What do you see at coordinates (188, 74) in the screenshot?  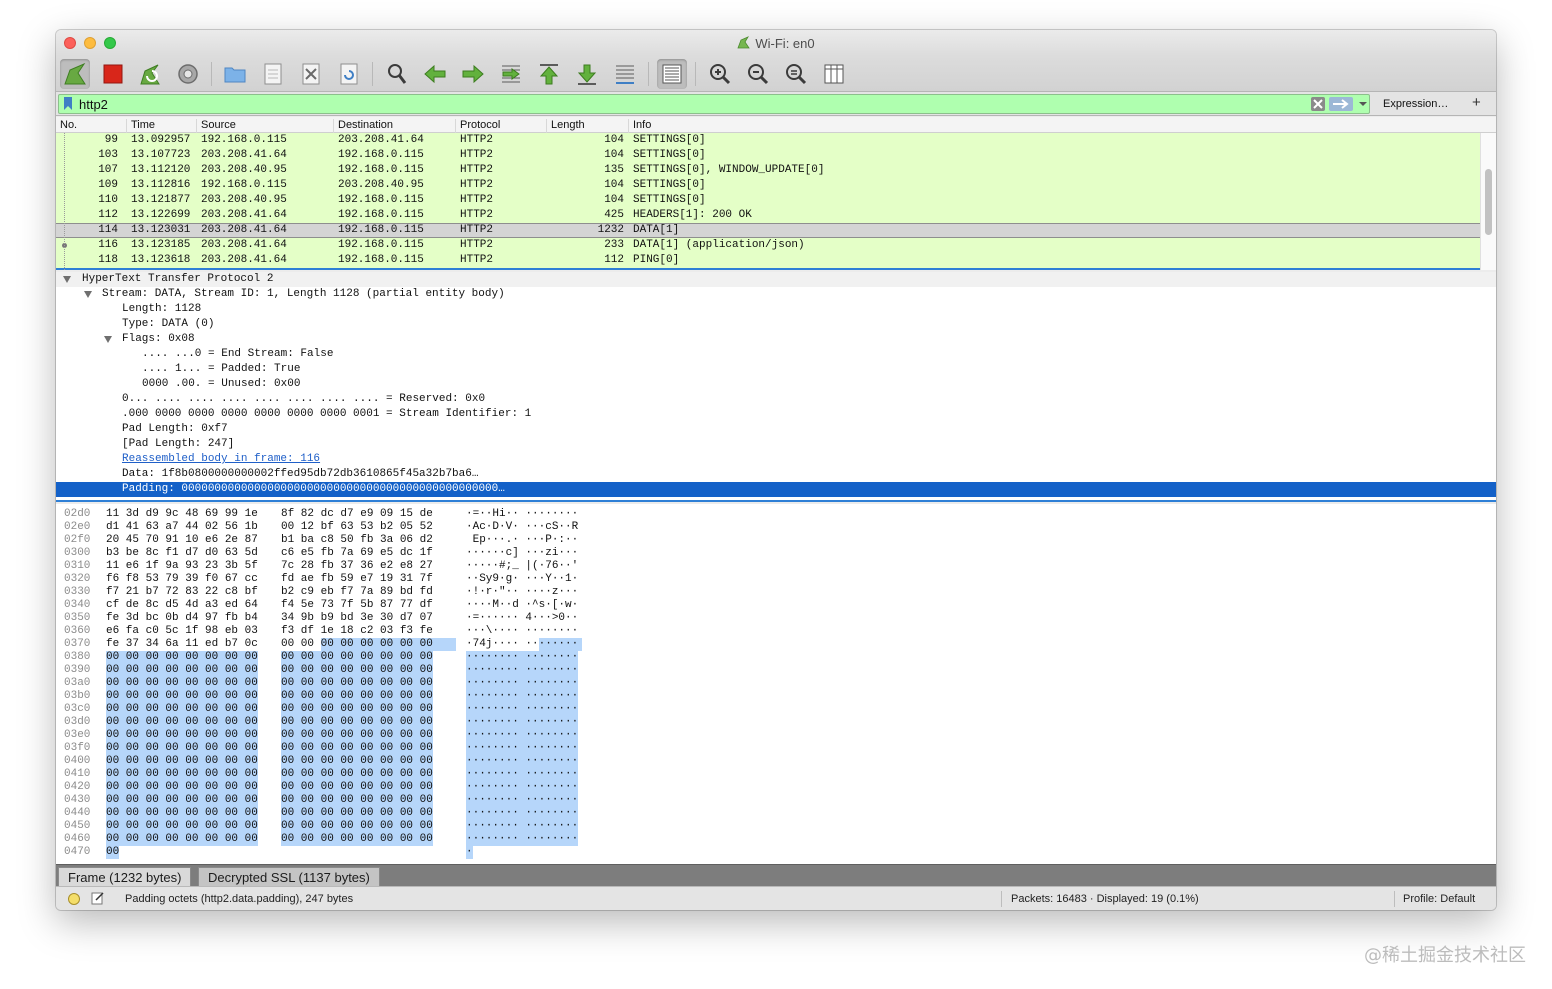 I see `capture-options-button` at bounding box center [188, 74].